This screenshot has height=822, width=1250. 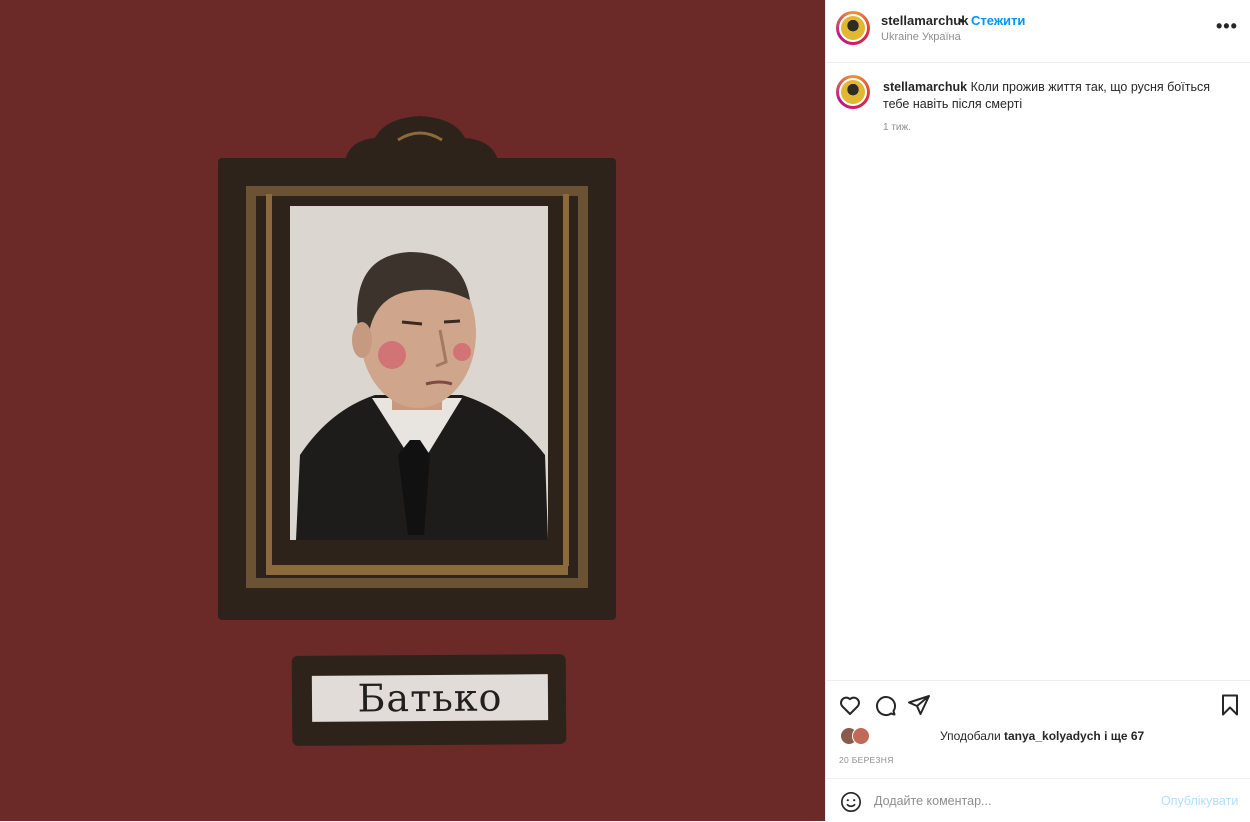 I want to click on post-date: 20 БЕРЕЗНЯ, so click(x=866, y=760).